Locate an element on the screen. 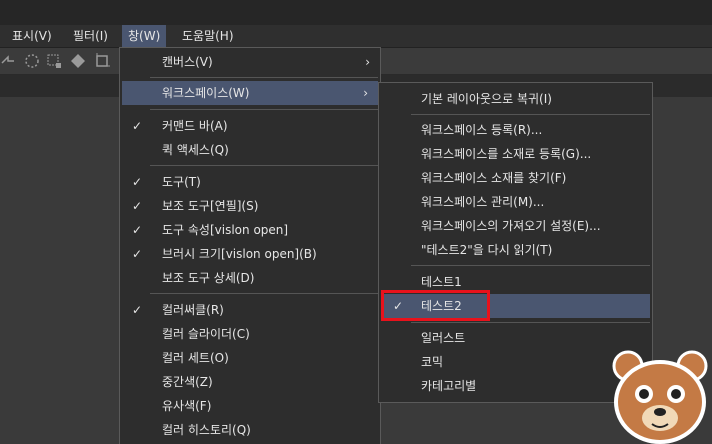 The height and width of the screenshot is (444, 712). menu-item-quick-access: 퀵 액세스(Q) is located at coordinates (250, 150).